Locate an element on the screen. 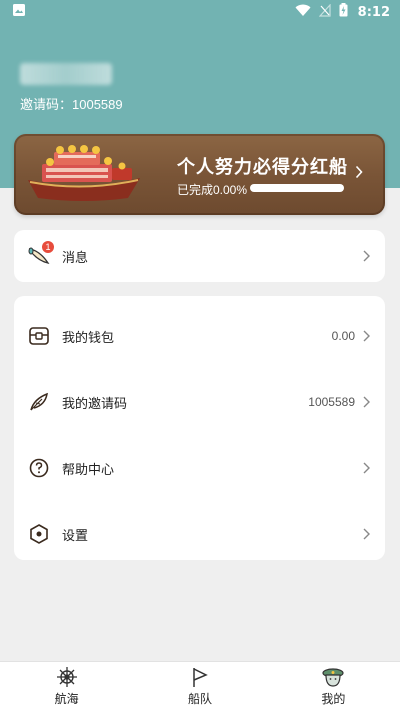  message-badge: 1 is located at coordinates (48, 247).